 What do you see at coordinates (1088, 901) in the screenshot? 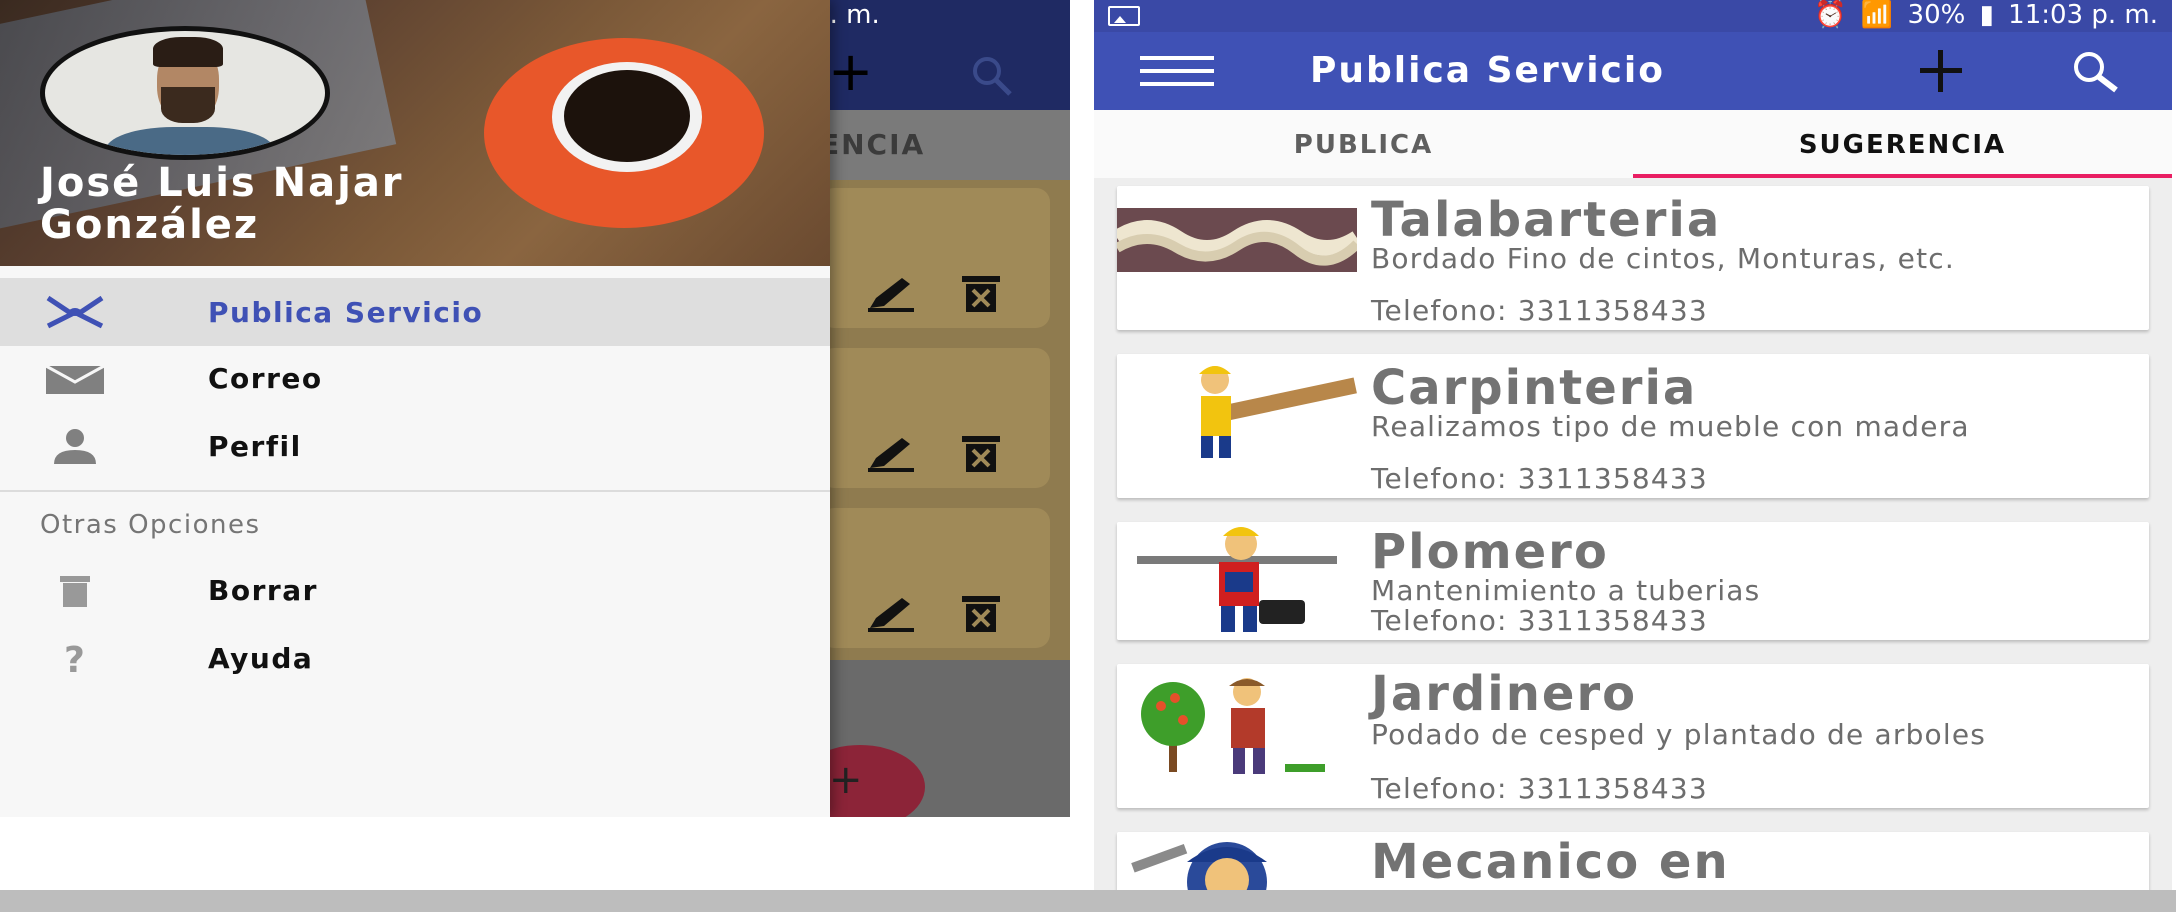
I see `bottom-bar` at bounding box center [1088, 901].